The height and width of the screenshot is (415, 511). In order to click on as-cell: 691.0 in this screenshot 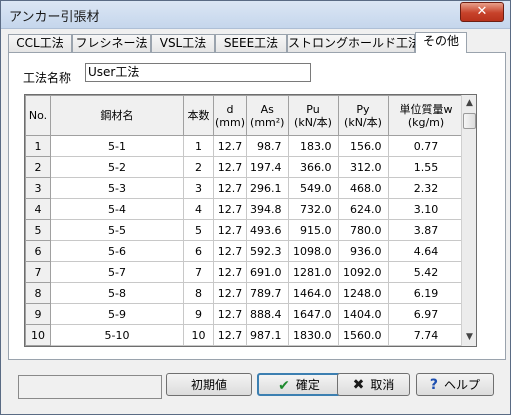, I will do `click(267, 272)`.